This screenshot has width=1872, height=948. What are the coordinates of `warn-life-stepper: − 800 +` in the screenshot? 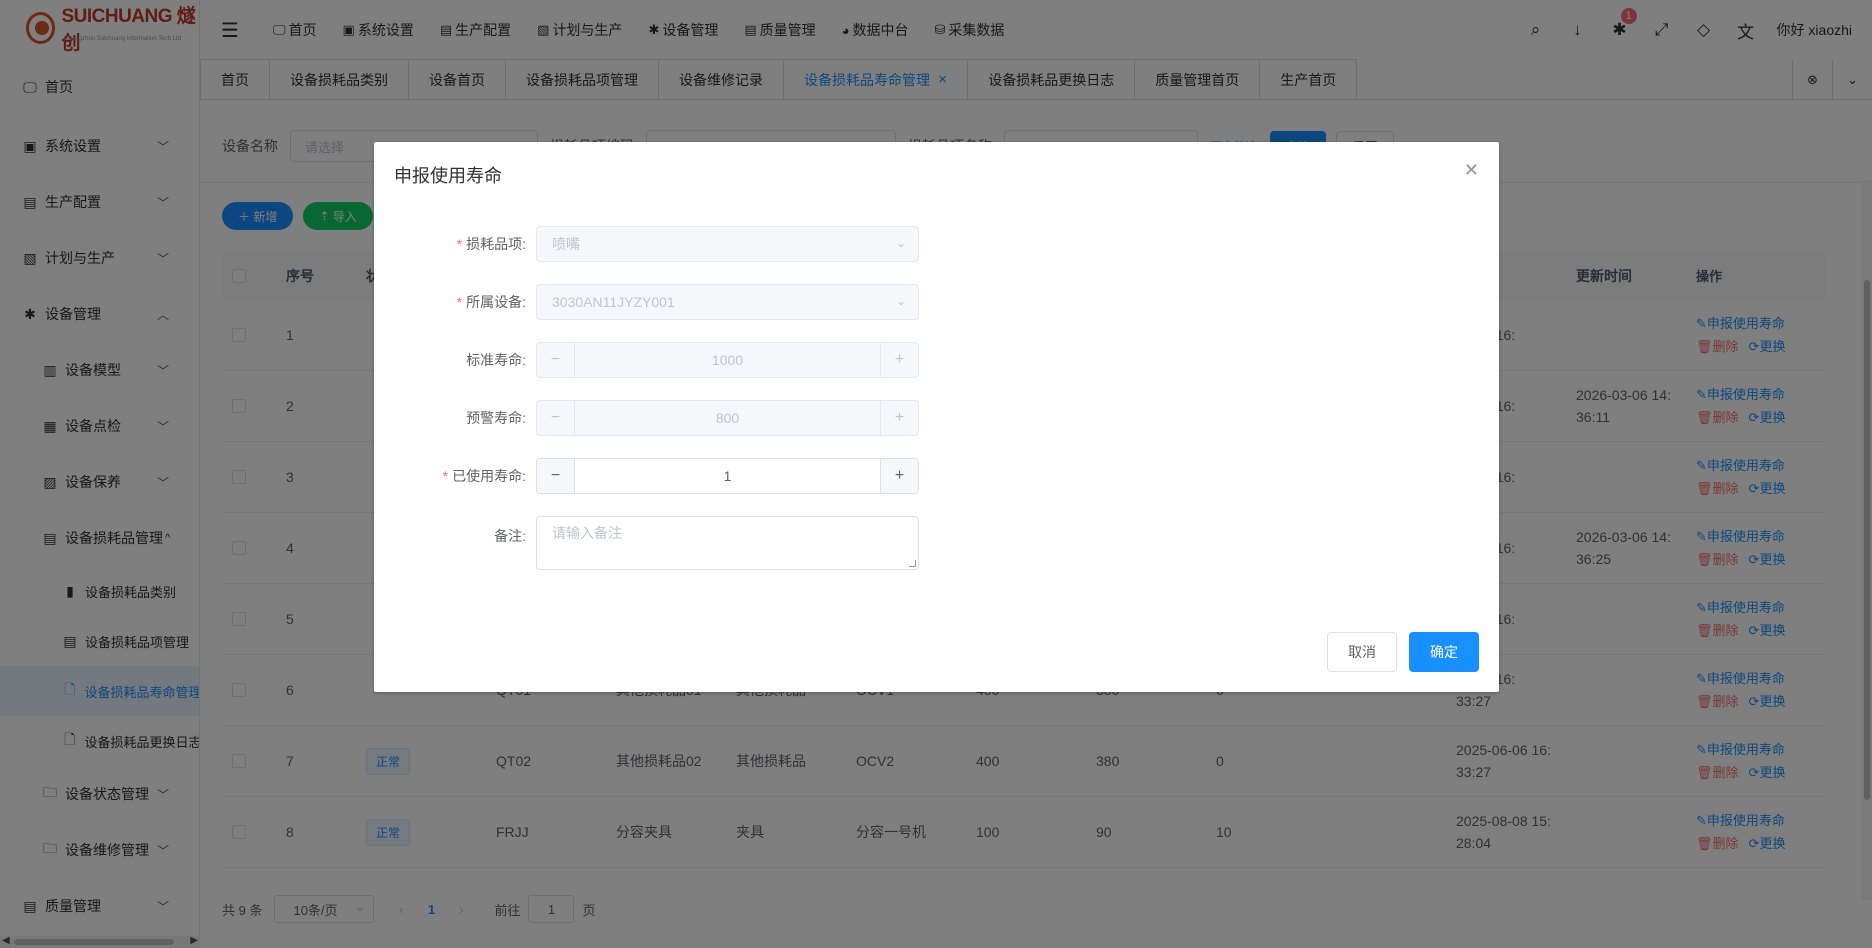 It's located at (727, 418).